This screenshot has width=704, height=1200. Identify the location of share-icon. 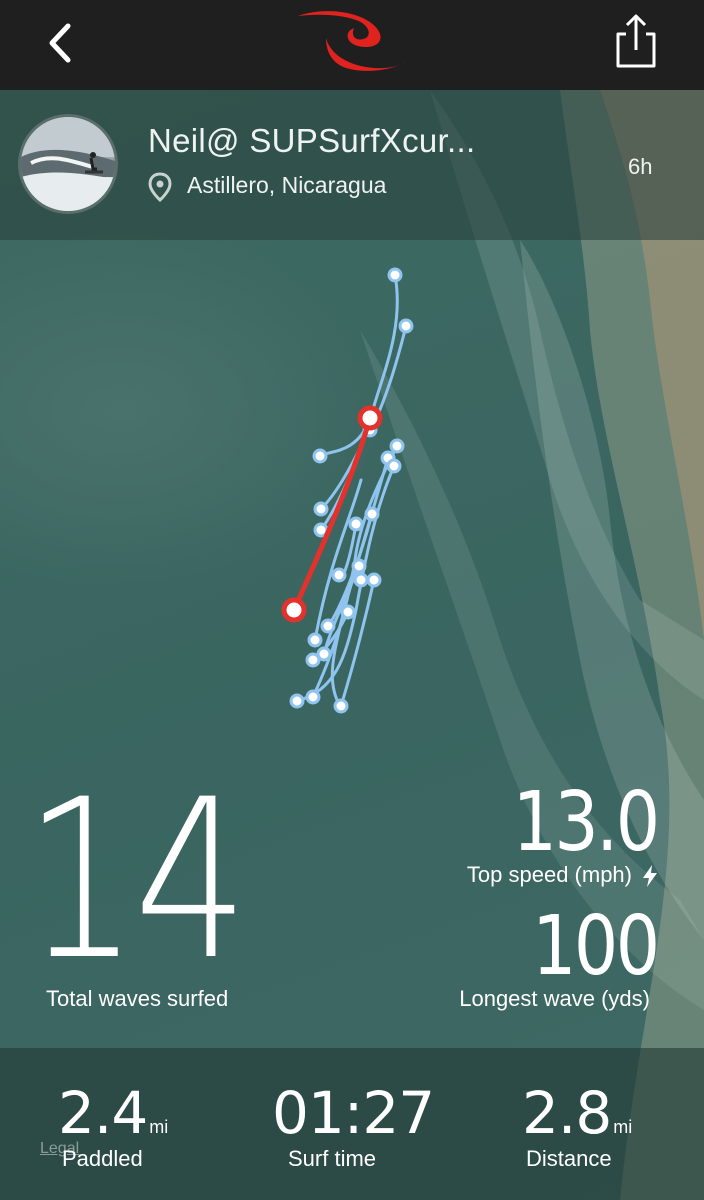
(636, 41).